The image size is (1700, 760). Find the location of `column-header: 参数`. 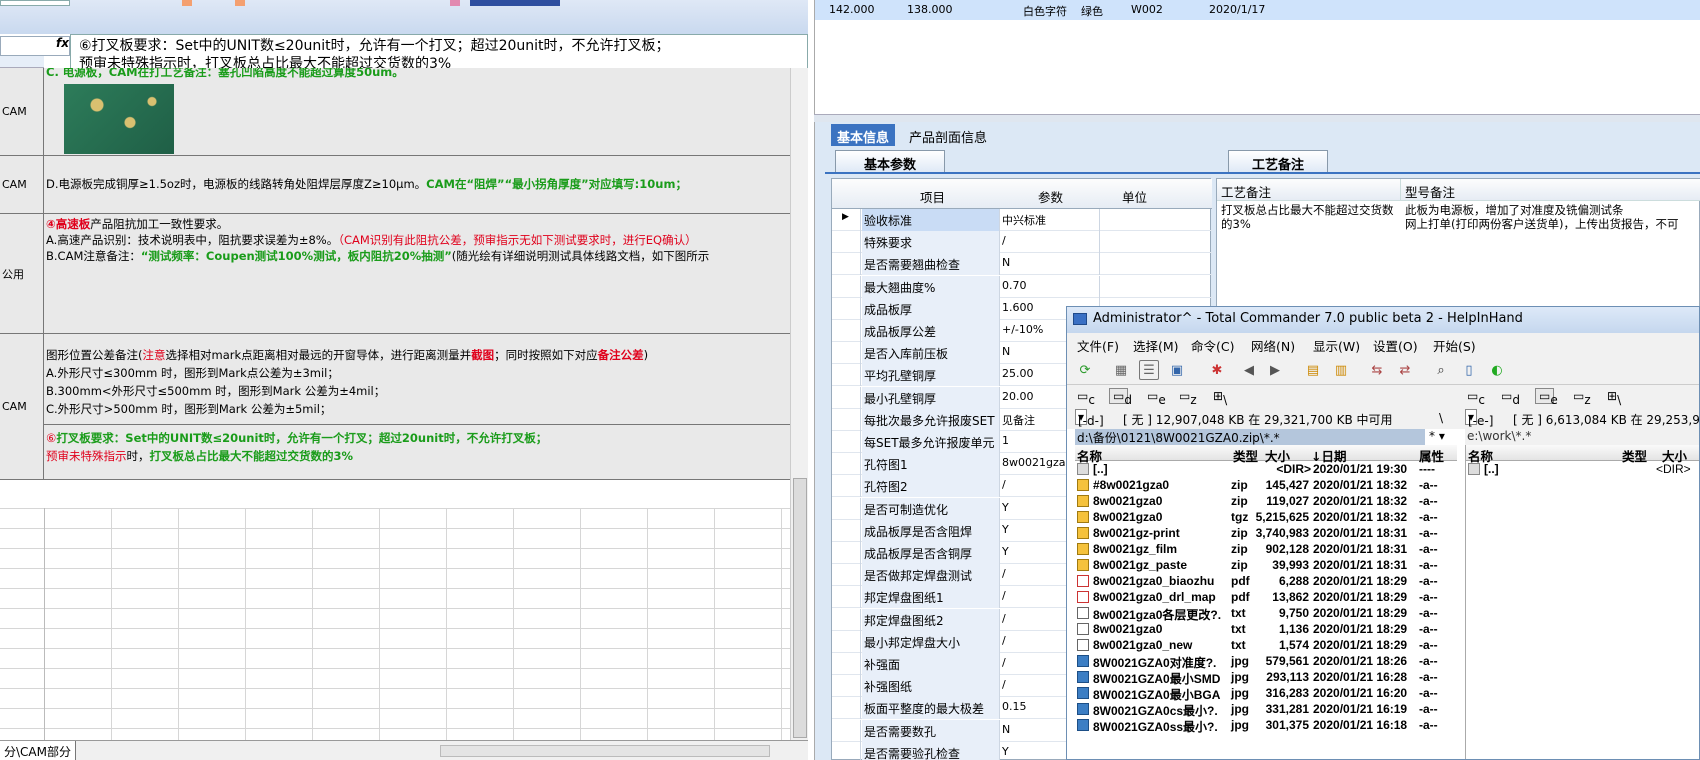

column-header: 参数 is located at coordinates (1050, 196).